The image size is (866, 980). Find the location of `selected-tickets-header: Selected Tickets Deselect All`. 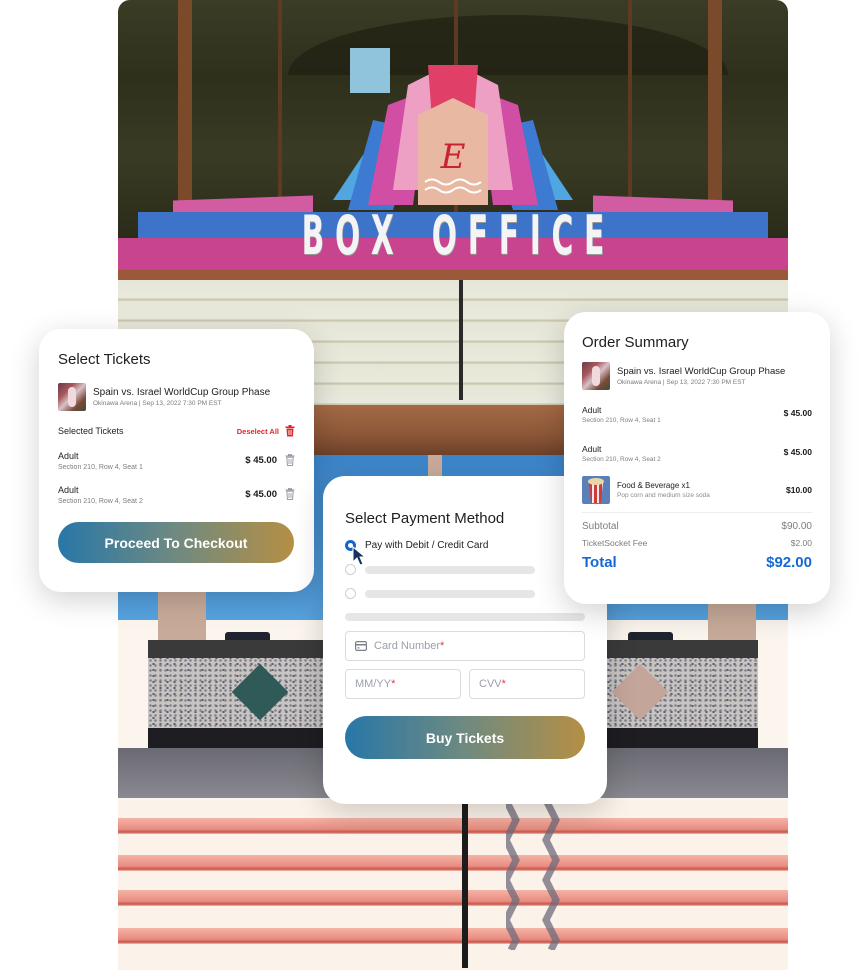

selected-tickets-header: Selected Tickets Deselect All is located at coordinates (176, 431).